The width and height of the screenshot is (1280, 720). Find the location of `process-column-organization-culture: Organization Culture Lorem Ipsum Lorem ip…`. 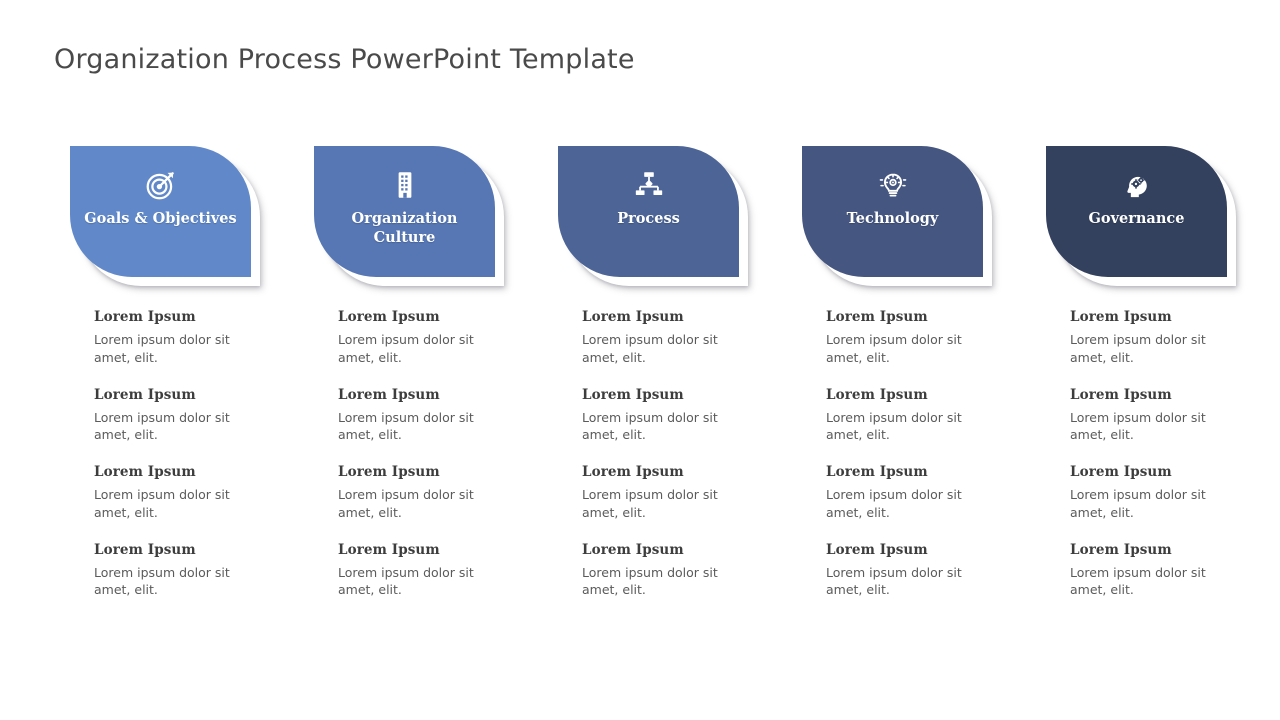

process-column-organization-culture: Organization Culture Lorem Ipsum Lorem ip… is located at coordinates (436, 372).